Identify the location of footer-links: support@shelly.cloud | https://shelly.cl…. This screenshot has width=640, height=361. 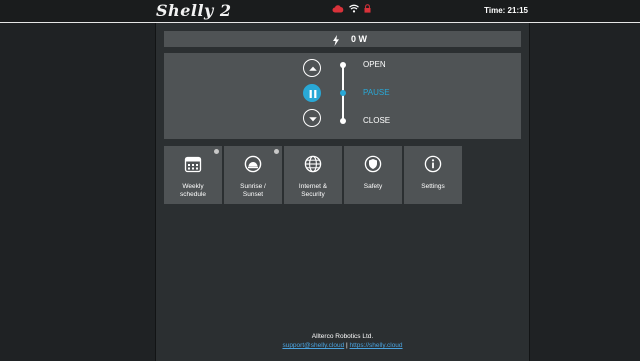
(342, 345).